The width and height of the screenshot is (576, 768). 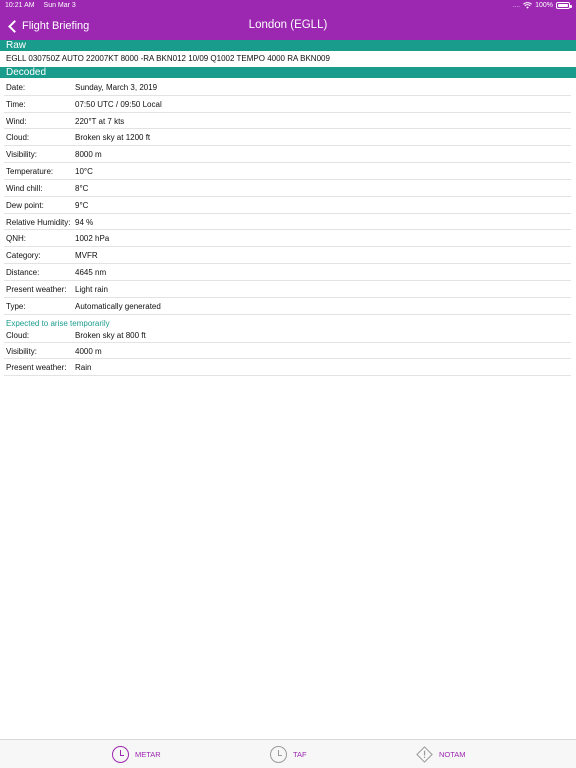 What do you see at coordinates (287, 272) in the screenshot?
I see `list-item: Distance: 4645 nm` at bounding box center [287, 272].